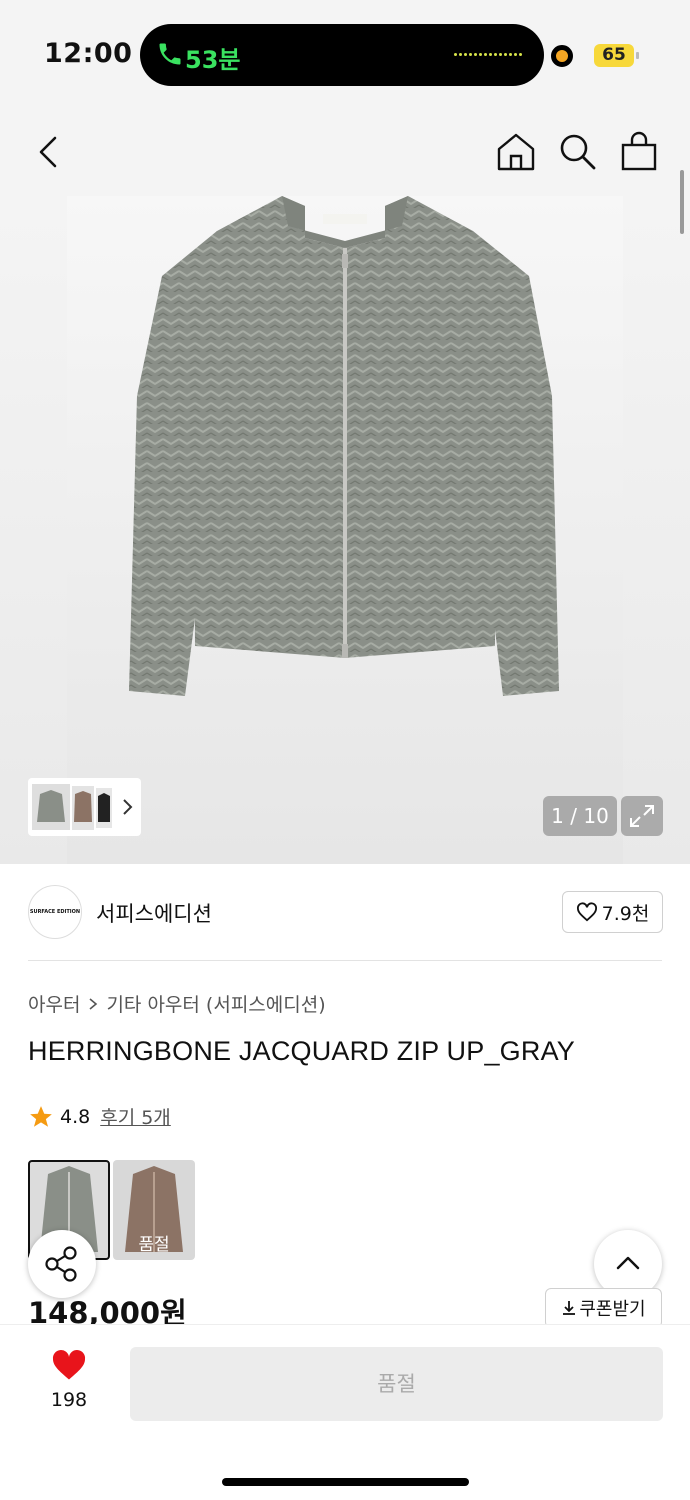 The height and width of the screenshot is (1500, 690). I want to click on top-navigation, so click(345, 153).